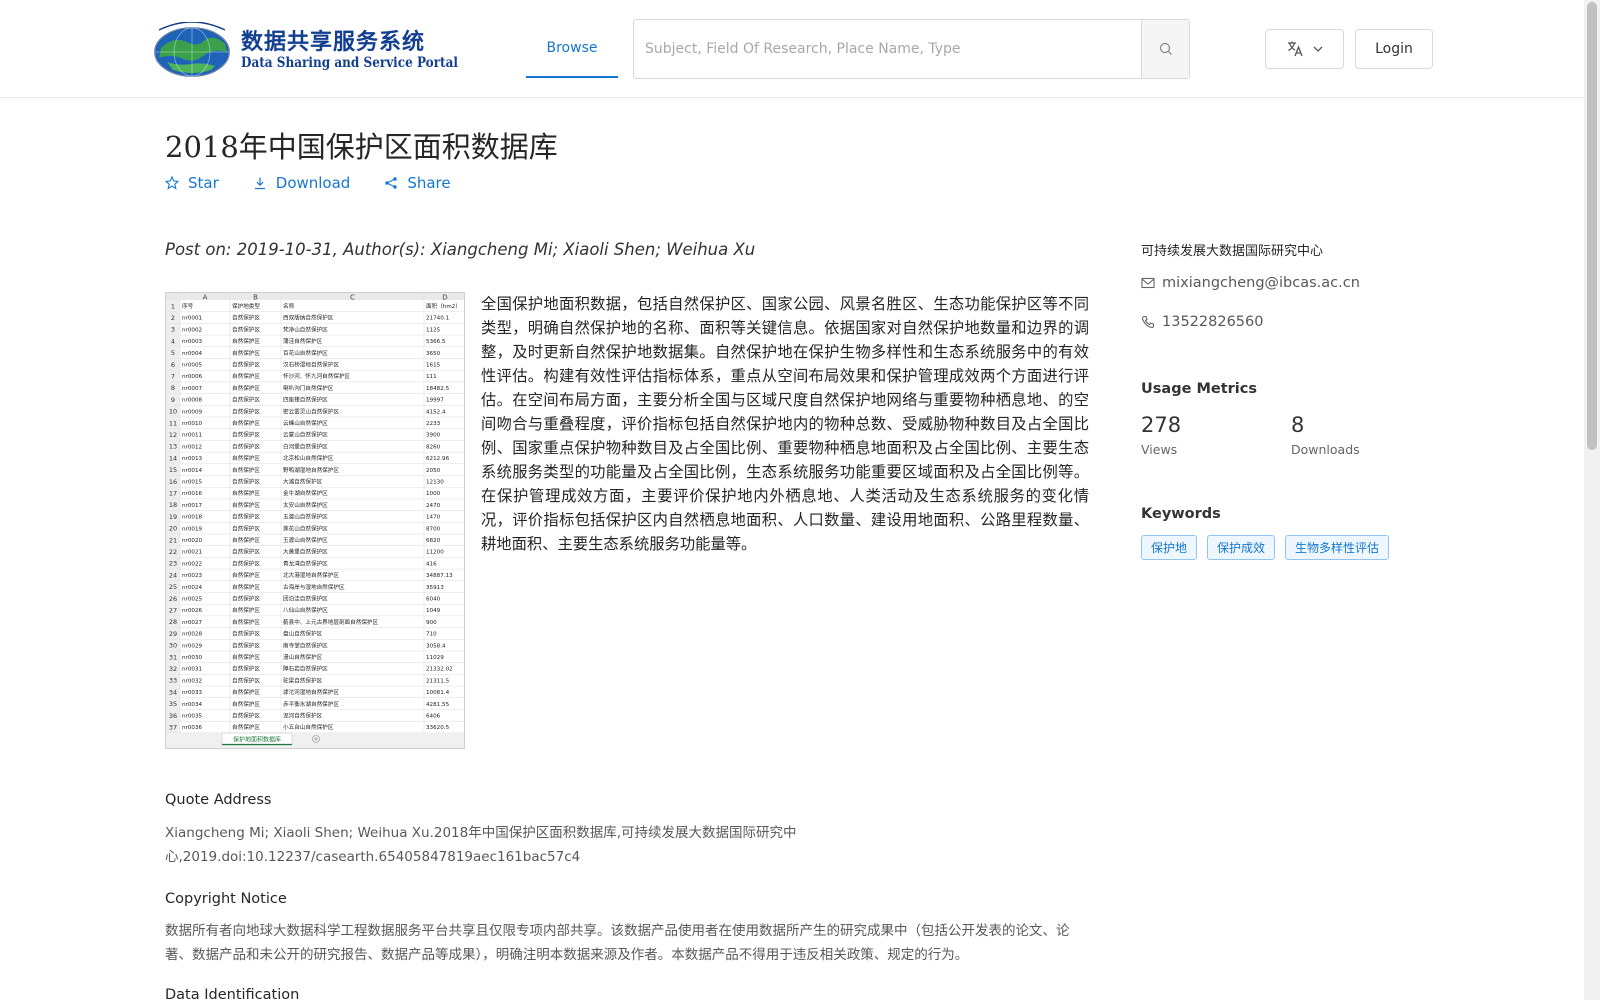 The width and height of the screenshot is (1600, 1000). I want to click on sheet-cell: nr0001, so click(192, 319).